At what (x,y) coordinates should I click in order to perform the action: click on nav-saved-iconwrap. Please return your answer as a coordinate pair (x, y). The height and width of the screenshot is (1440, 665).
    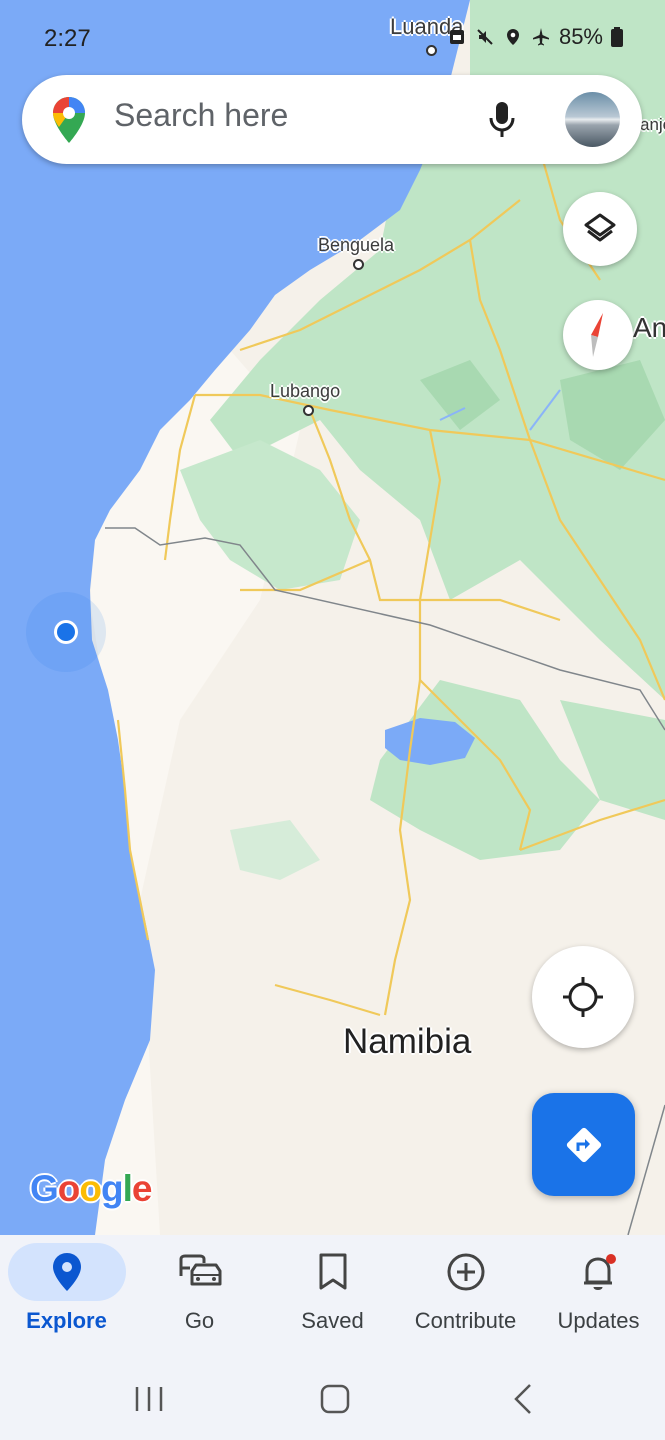
    Looking at the image, I should click on (333, 1272).